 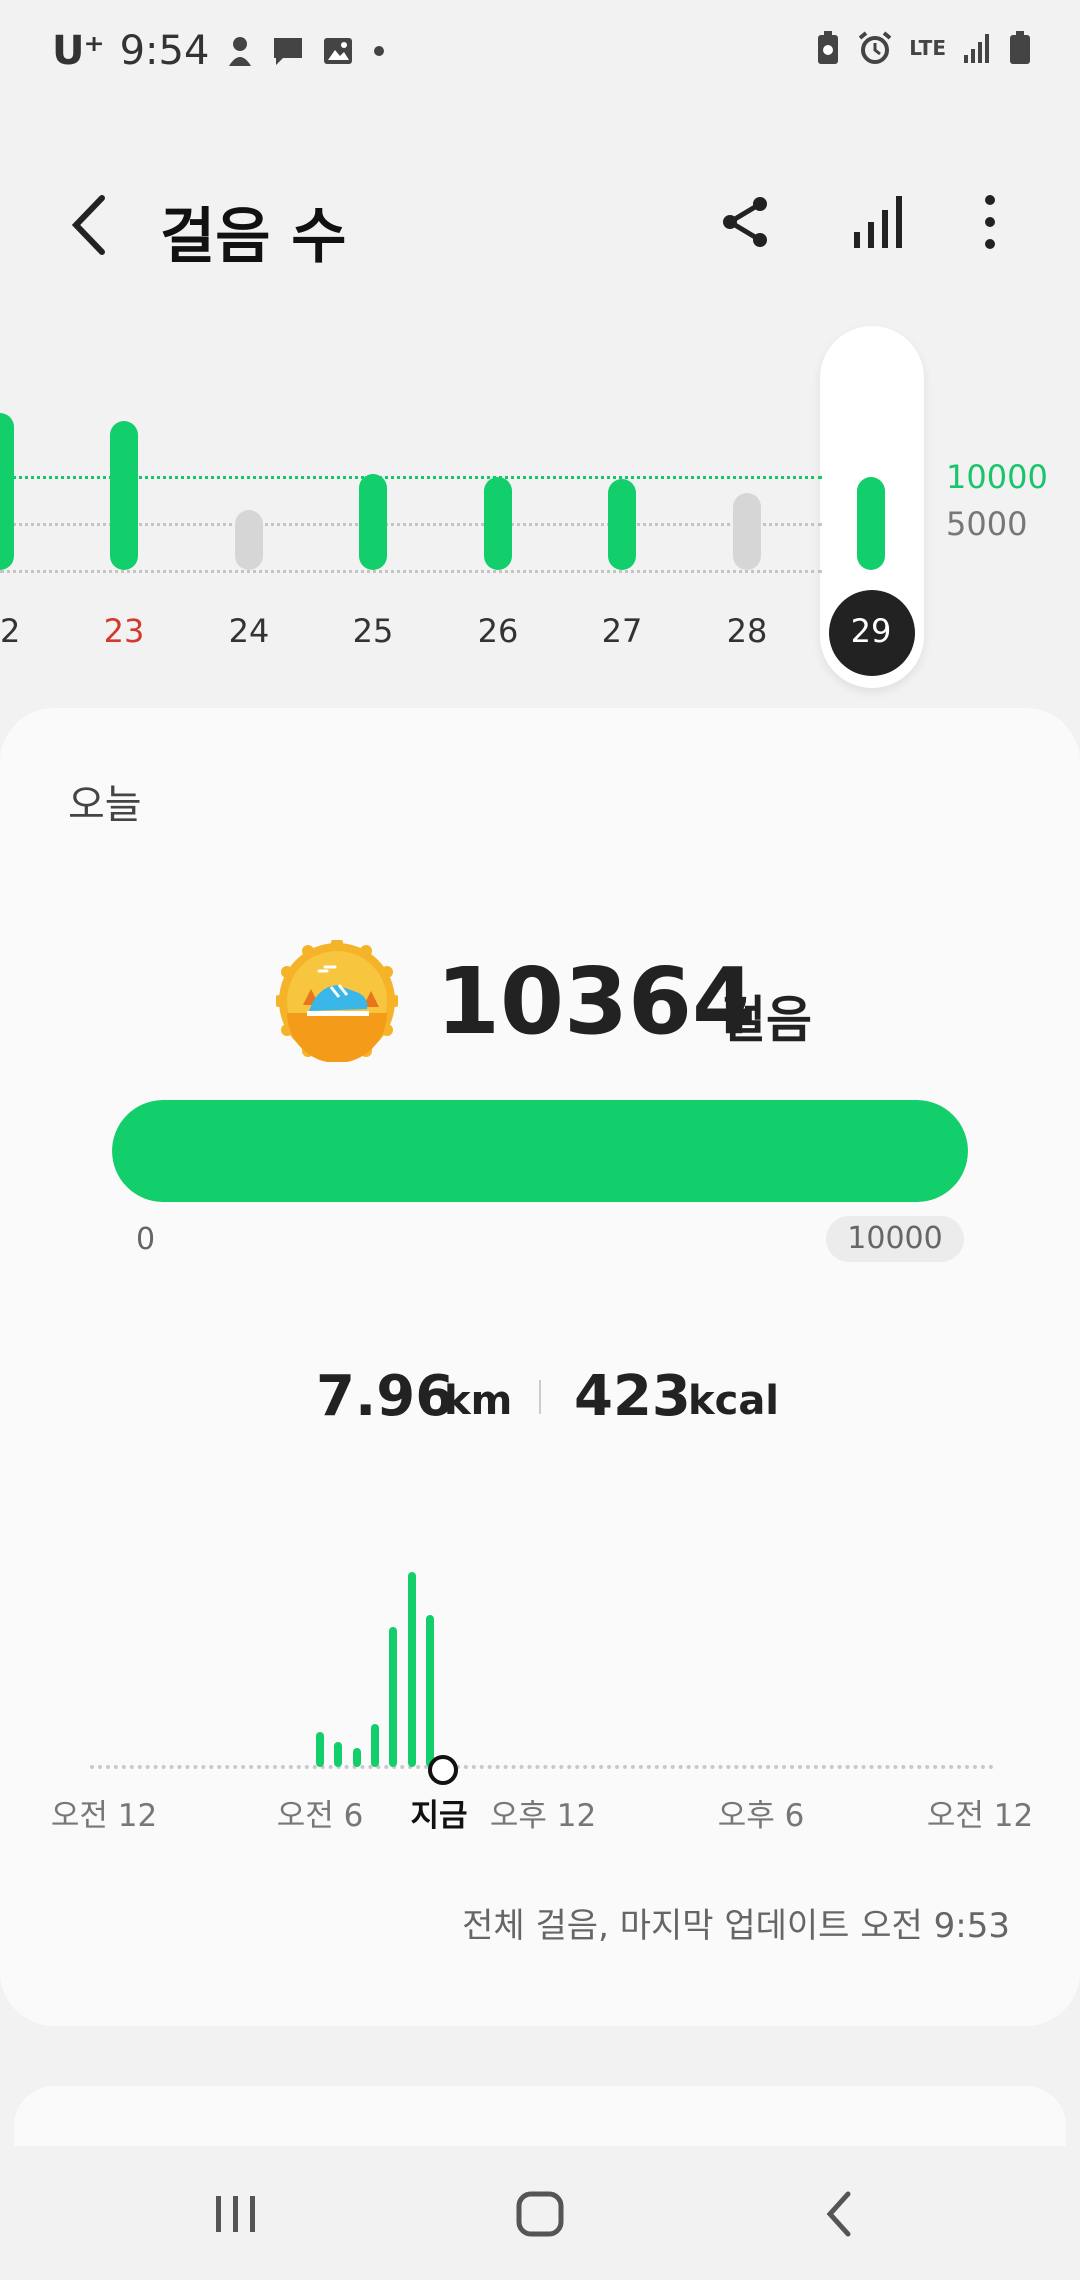 What do you see at coordinates (439, 1816) in the screenshot?
I see `now-tick-label: 지금` at bounding box center [439, 1816].